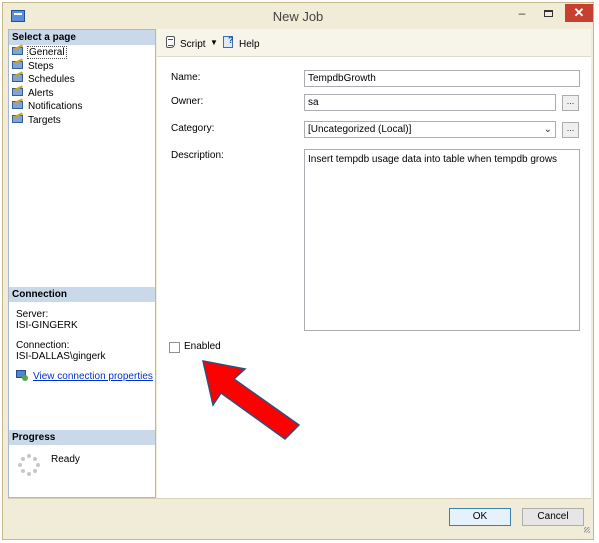 This screenshot has width=599, height=543. Describe the element at coordinates (299, 516) in the screenshot. I see `dialog-footer: OK Cancel` at that location.